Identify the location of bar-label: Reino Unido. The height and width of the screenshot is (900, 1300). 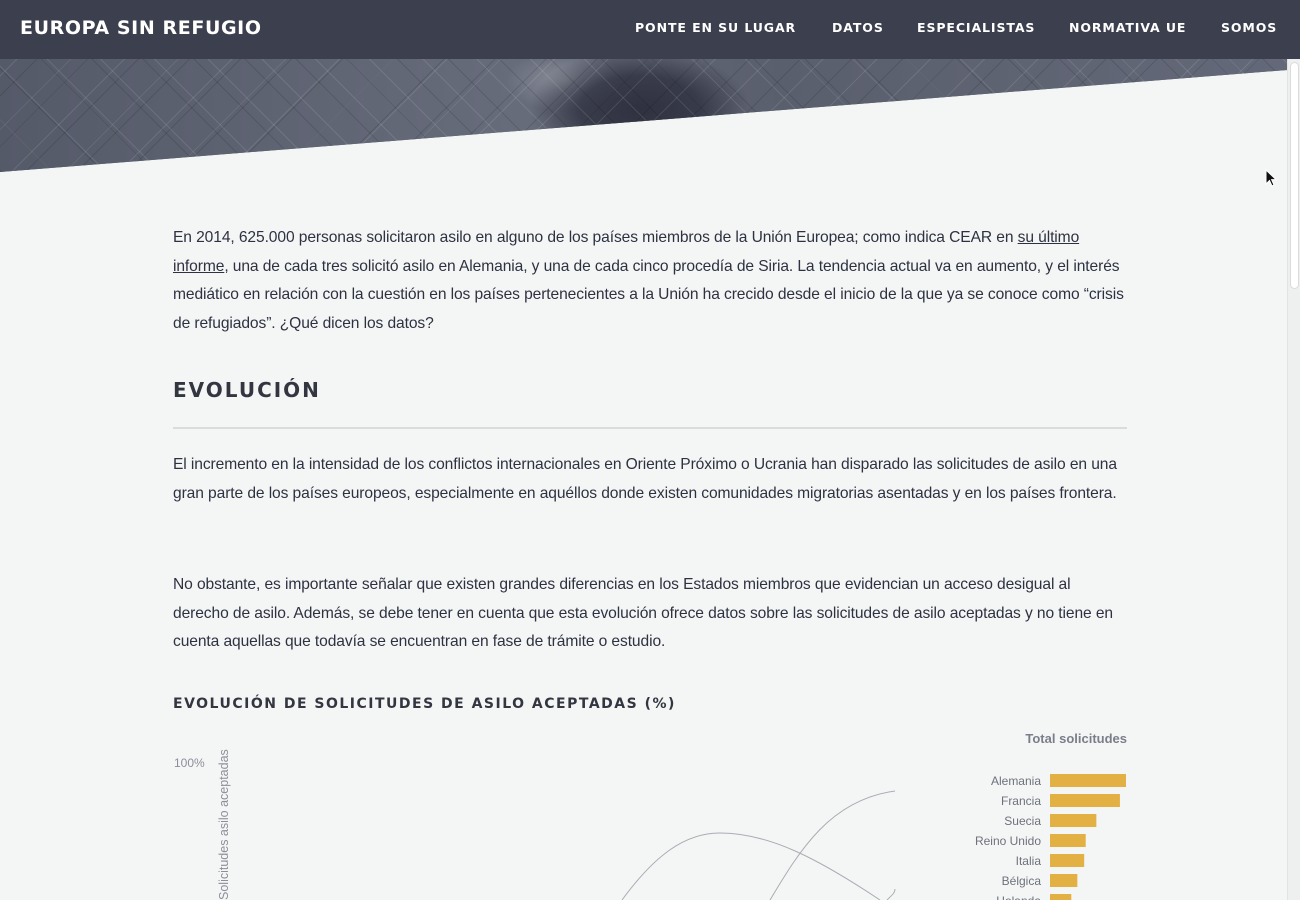
(1008, 841).